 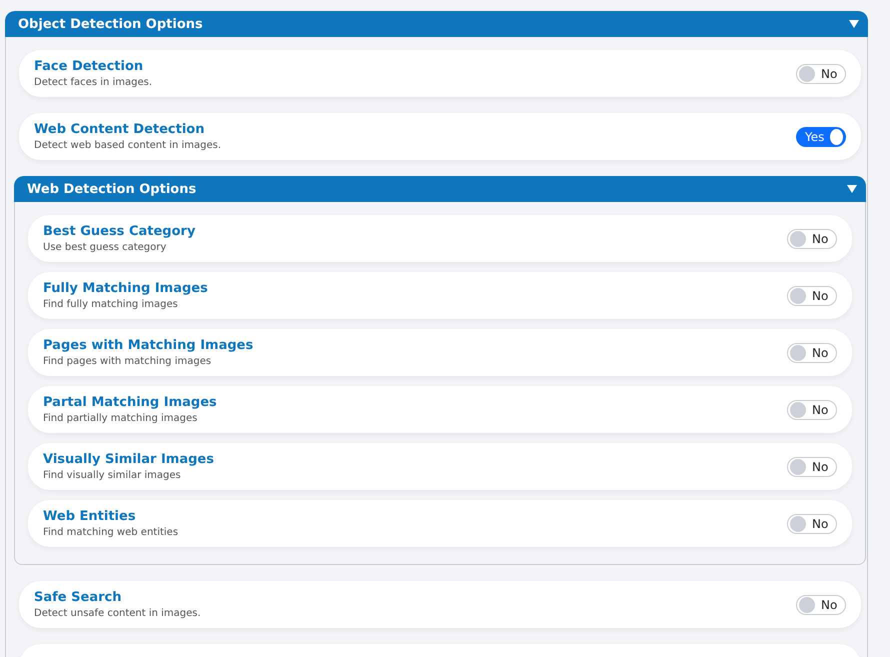 I want to click on panel-header: Object Detection Options, so click(x=436, y=24).